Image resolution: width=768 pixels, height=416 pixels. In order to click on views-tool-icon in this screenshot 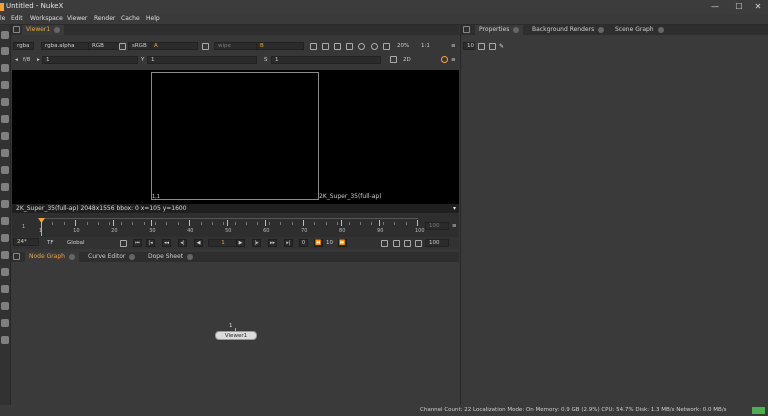, I will do `click(5, 204)`.